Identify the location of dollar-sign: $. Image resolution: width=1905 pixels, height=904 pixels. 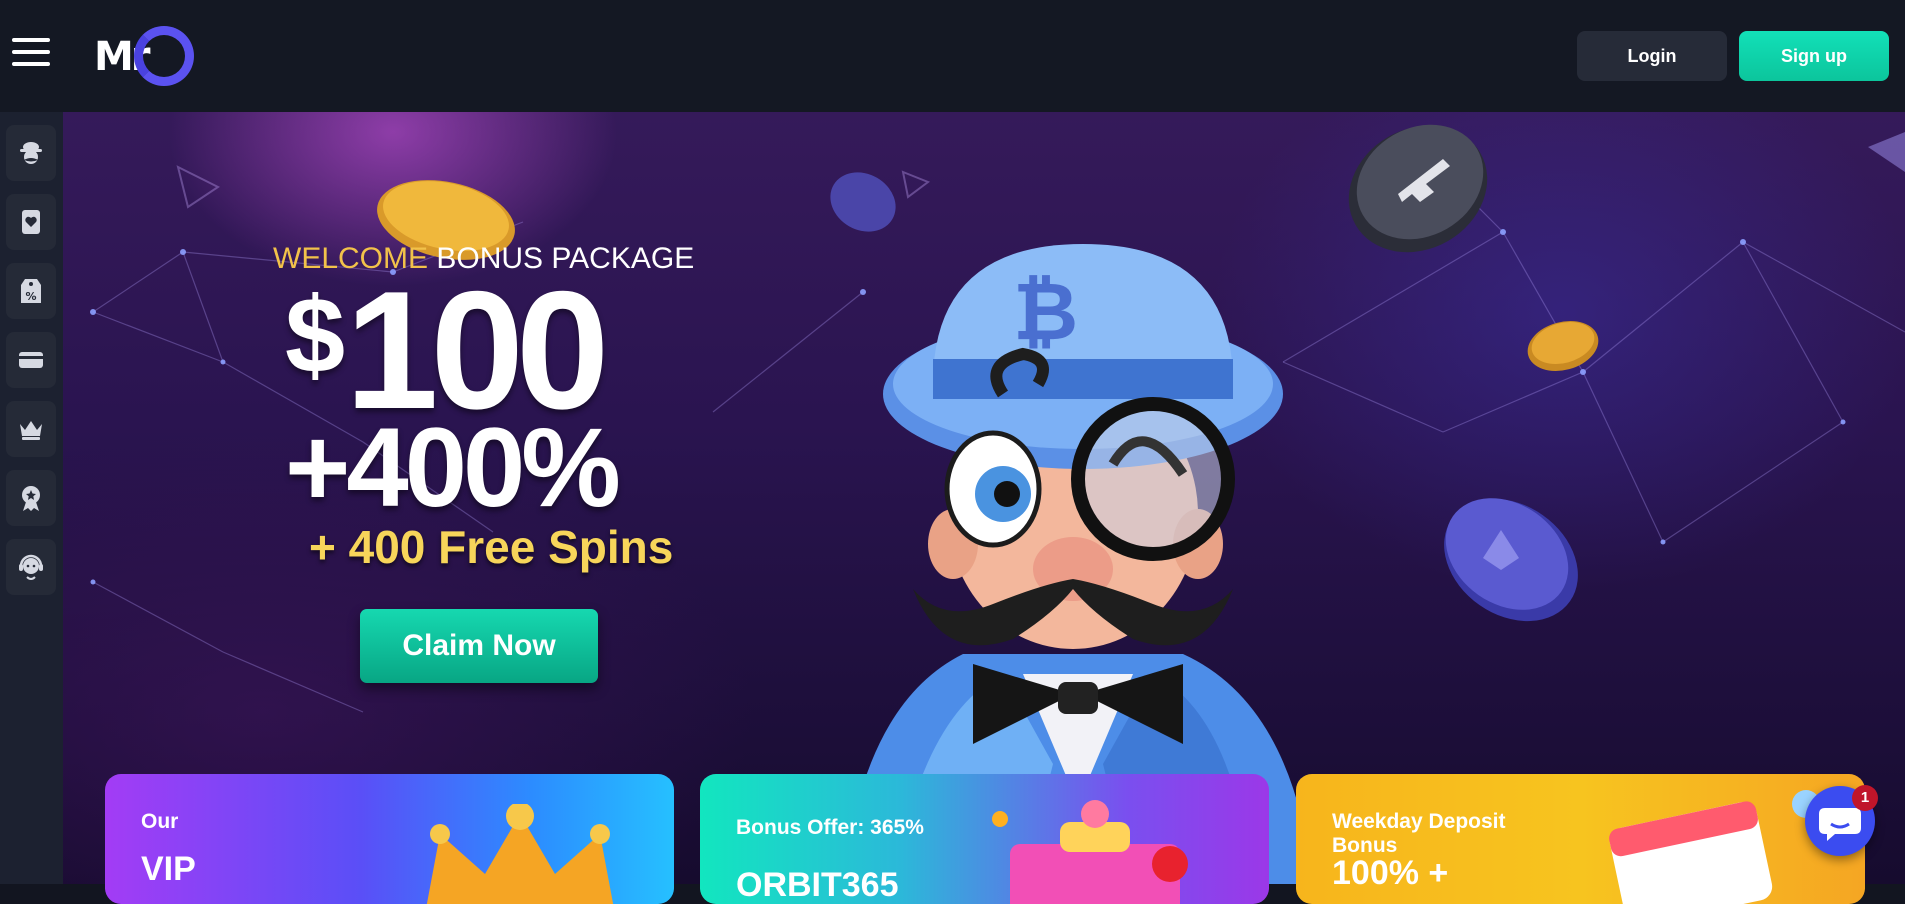
(315, 334).